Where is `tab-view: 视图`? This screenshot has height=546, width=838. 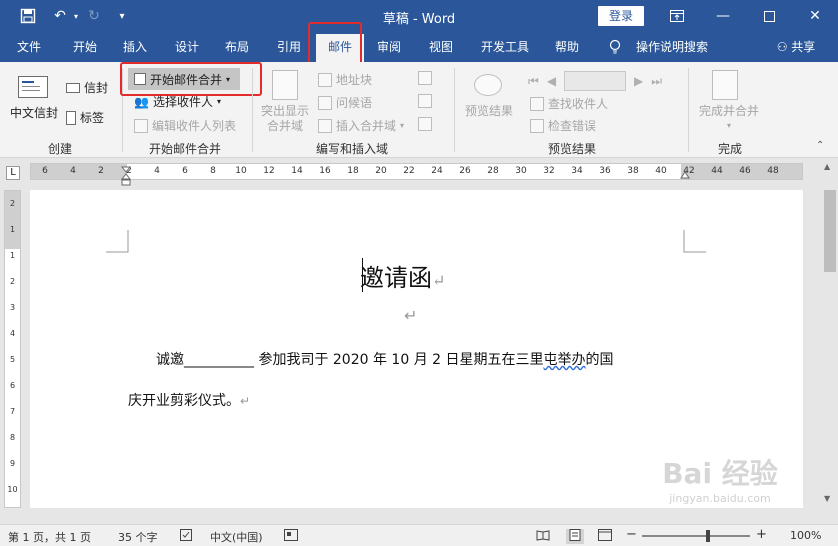
tab-view: 视图 is located at coordinates (441, 47).